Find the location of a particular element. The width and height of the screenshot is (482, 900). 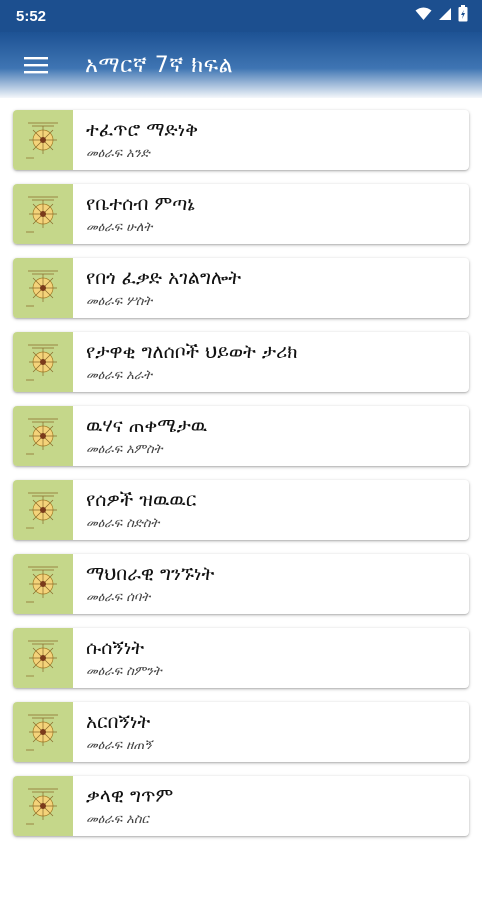

lesson-title: ማህበራዊ ግንኙነት is located at coordinates (150, 573).